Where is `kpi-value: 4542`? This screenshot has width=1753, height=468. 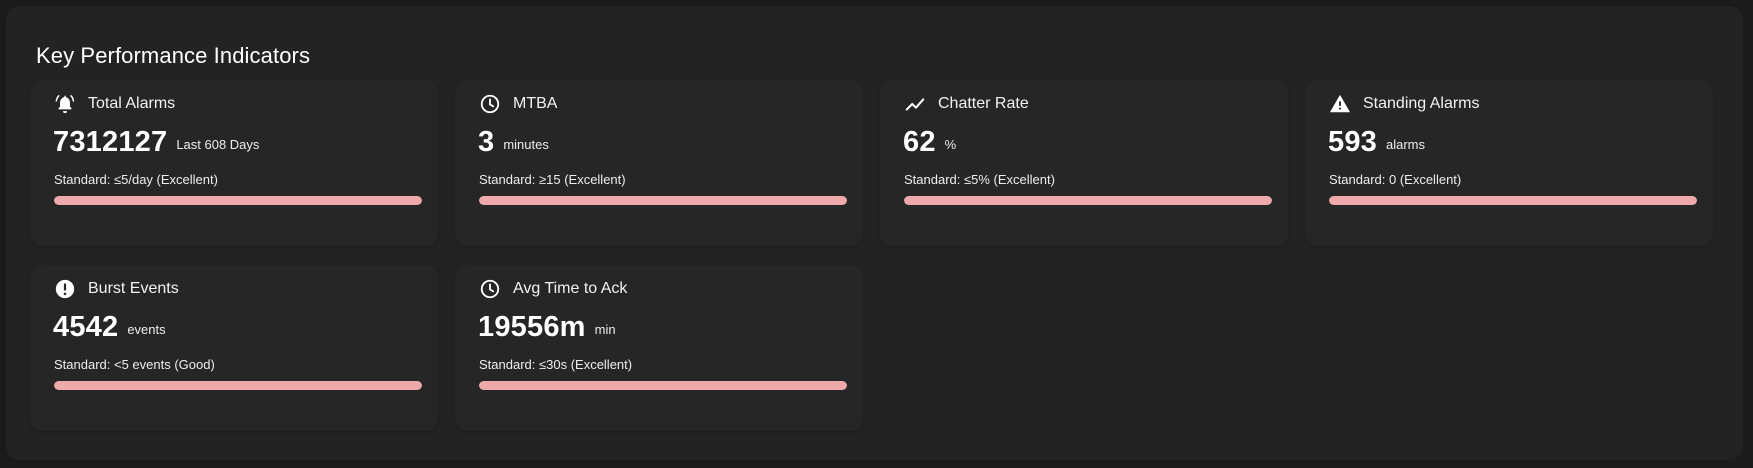 kpi-value: 4542 is located at coordinates (86, 327).